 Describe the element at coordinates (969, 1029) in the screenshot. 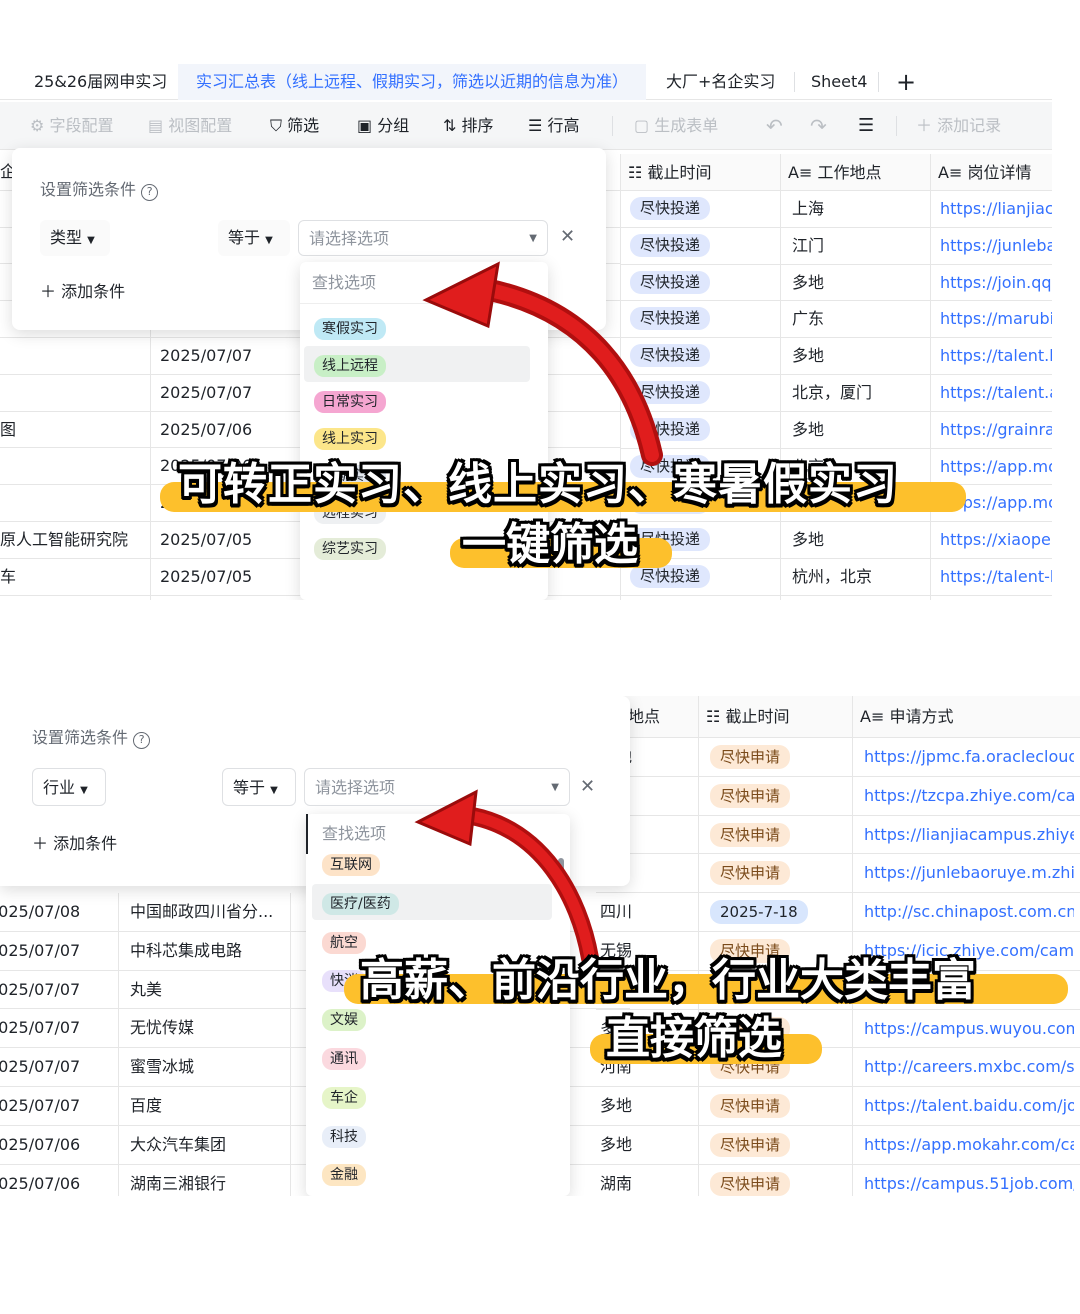

I see `apply-link: https://campus.wuyou.com/` at that location.